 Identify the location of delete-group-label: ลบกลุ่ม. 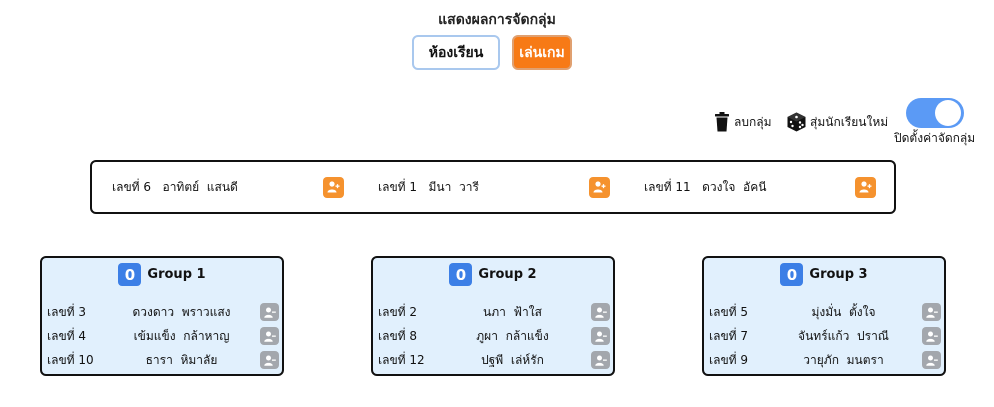
(753, 121).